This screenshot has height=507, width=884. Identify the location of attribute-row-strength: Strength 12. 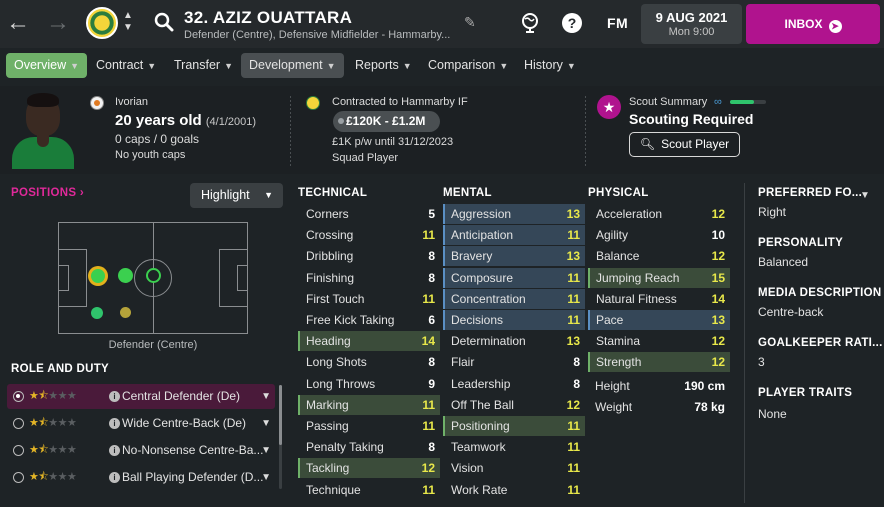
(659, 362).